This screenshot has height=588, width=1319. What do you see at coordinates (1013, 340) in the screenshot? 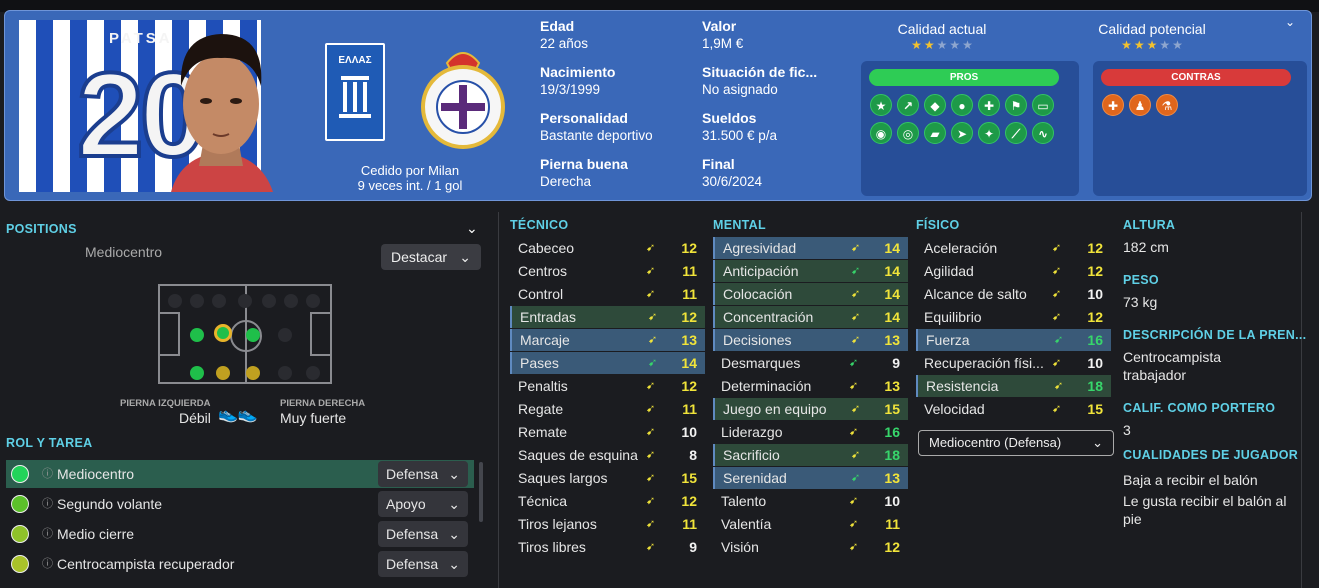
I see `fisico-attribute-row: Fuerza ➹ 16` at bounding box center [1013, 340].